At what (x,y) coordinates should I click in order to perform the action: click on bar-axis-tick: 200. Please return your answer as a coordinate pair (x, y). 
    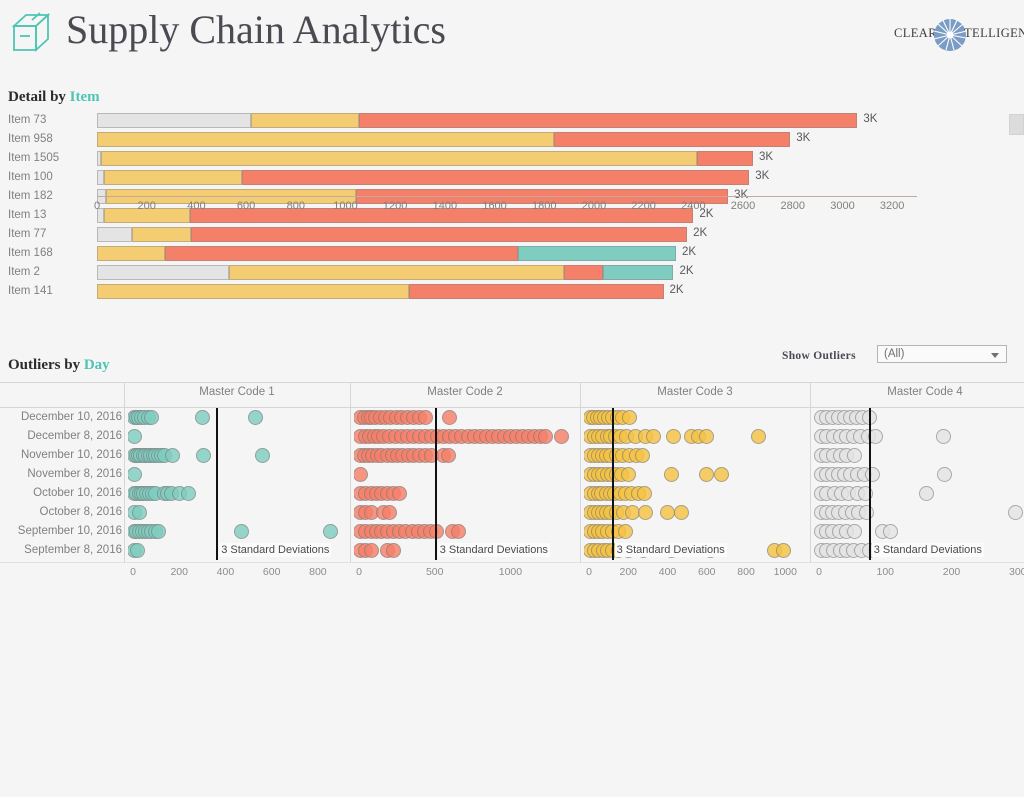
    Looking at the image, I should click on (146, 206).